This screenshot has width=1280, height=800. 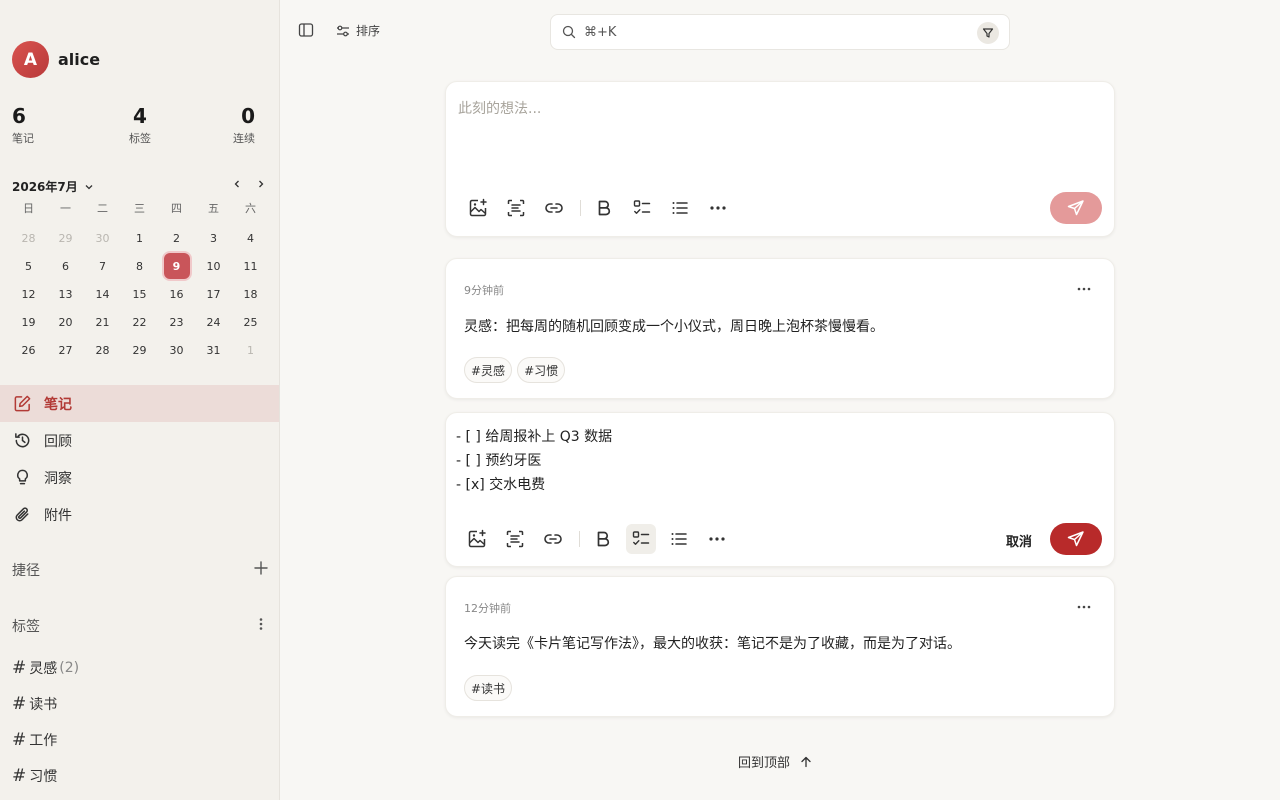 I want to click on checklist-button-active, so click(x=641, y=539).